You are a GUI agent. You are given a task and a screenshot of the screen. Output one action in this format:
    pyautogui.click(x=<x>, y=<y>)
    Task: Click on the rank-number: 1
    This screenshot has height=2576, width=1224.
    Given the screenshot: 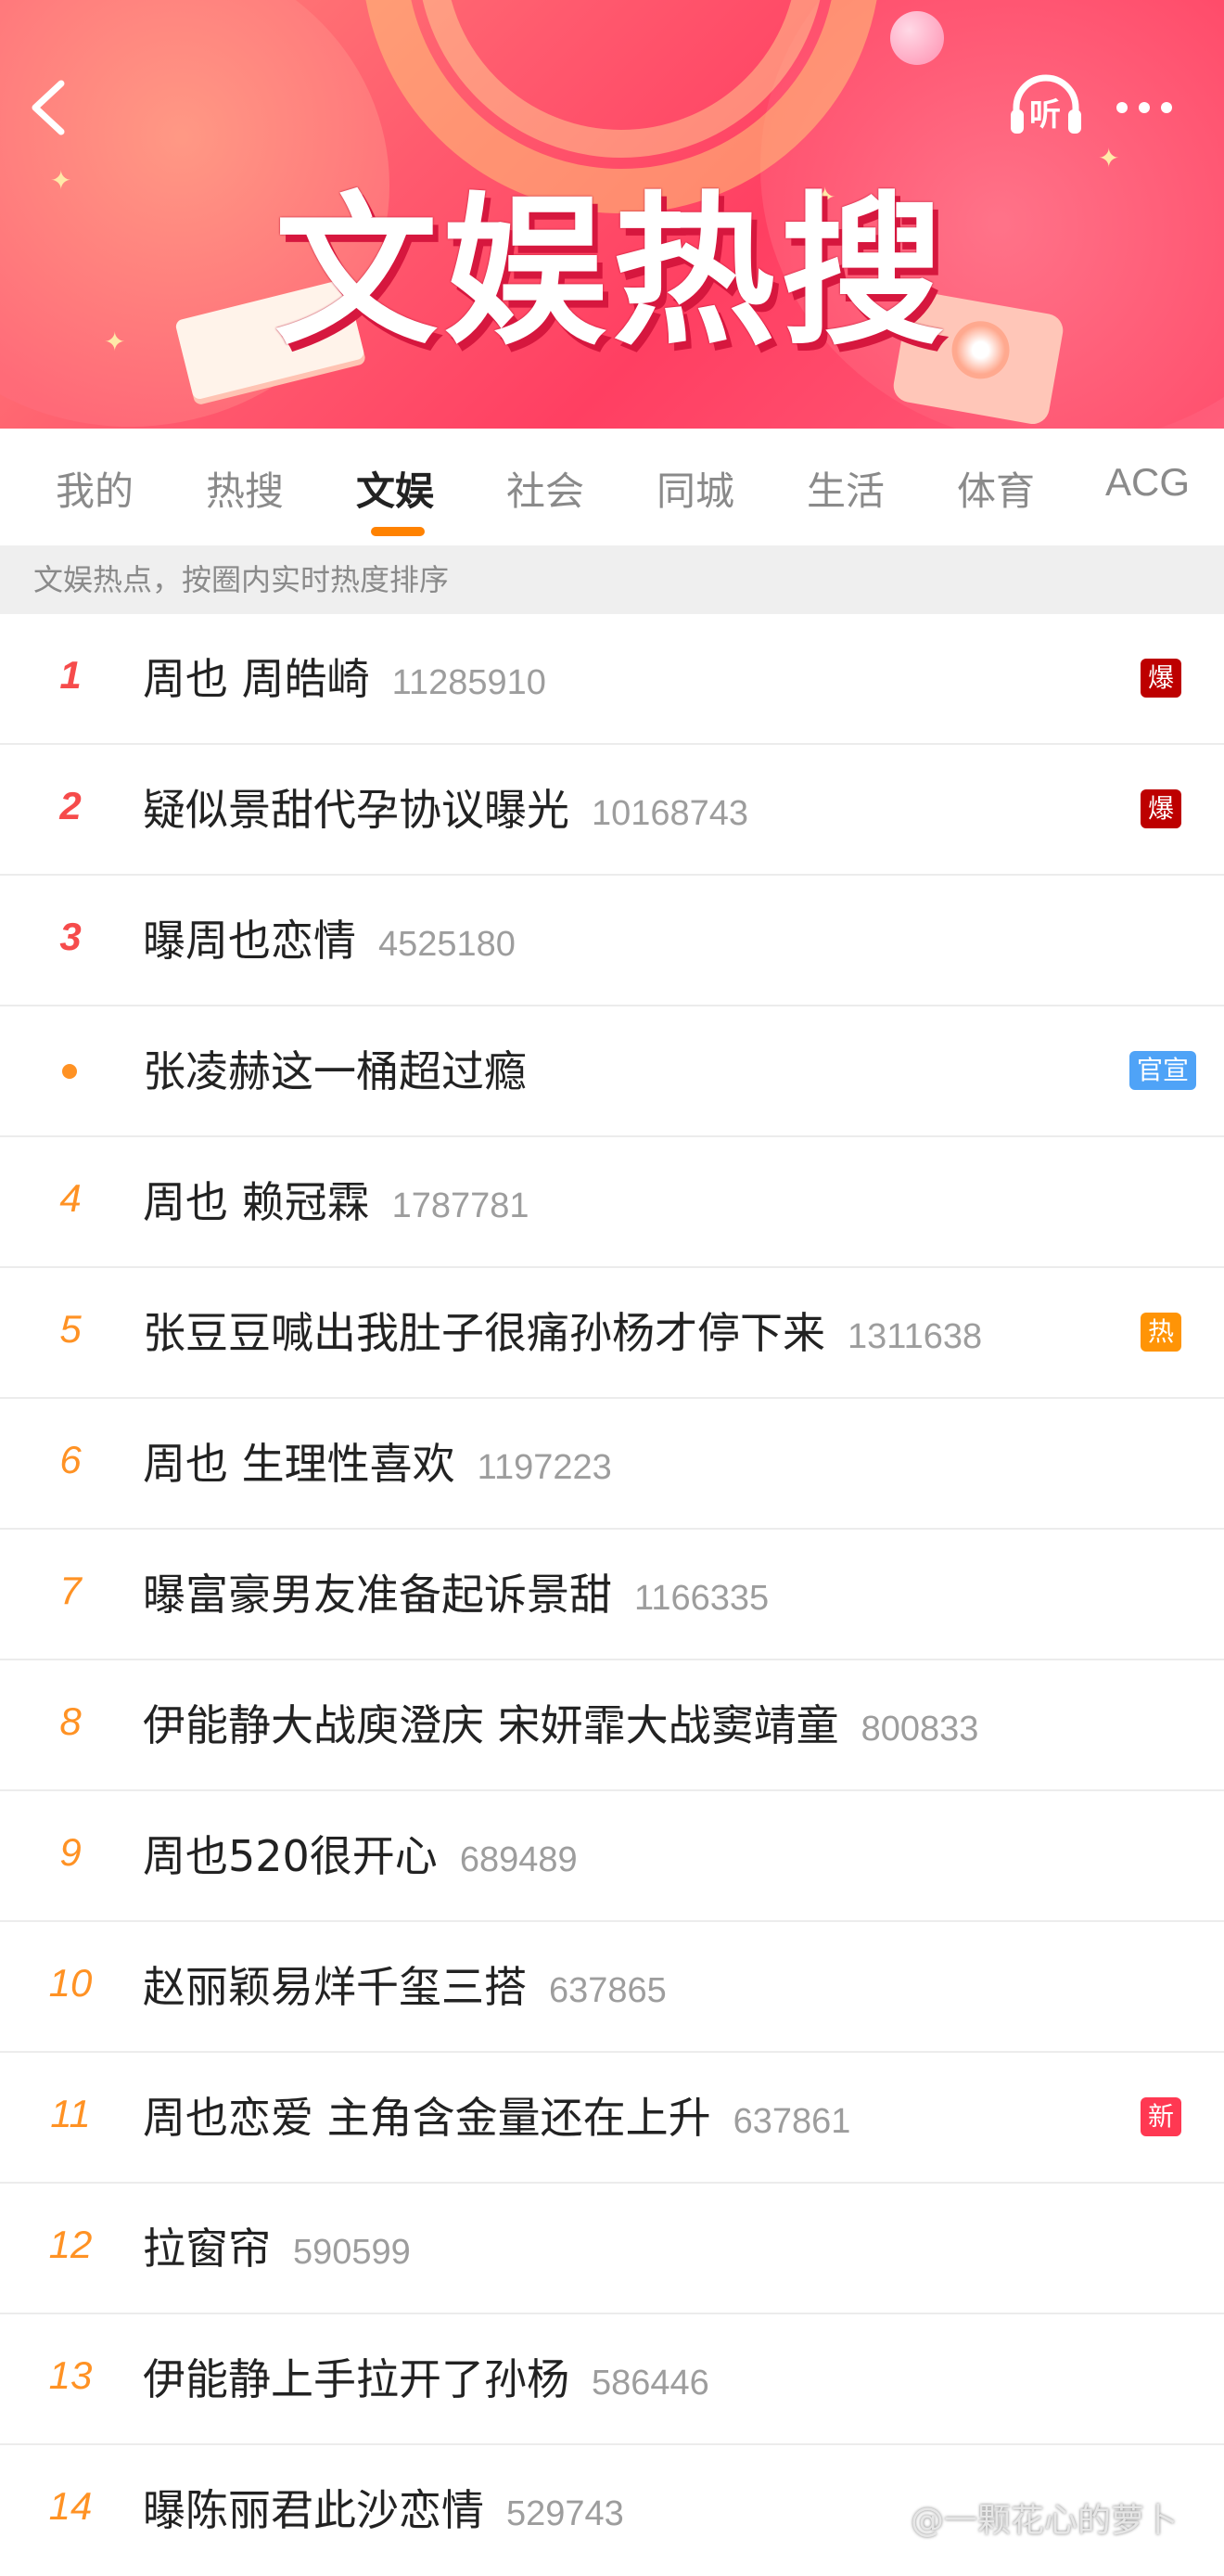 What is the action you would take?
    pyautogui.click(x=70, y=675)
    